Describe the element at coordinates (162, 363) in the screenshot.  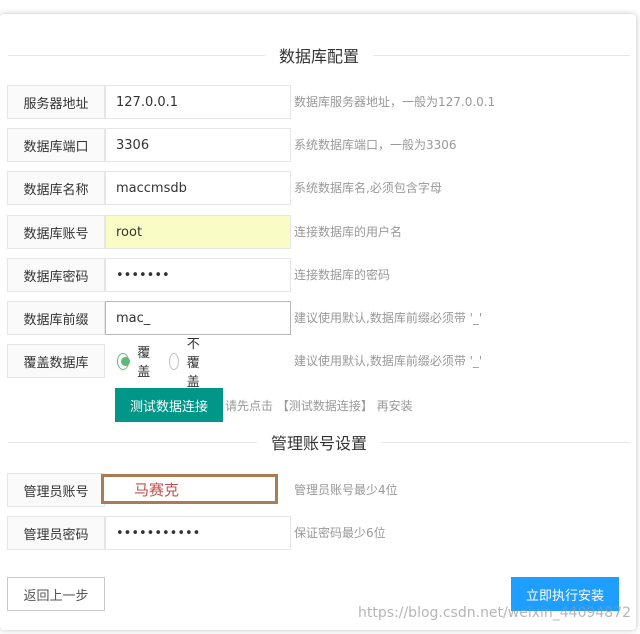
I see `overwrite-radio-group: 覆盖 不覆盖` at that location.